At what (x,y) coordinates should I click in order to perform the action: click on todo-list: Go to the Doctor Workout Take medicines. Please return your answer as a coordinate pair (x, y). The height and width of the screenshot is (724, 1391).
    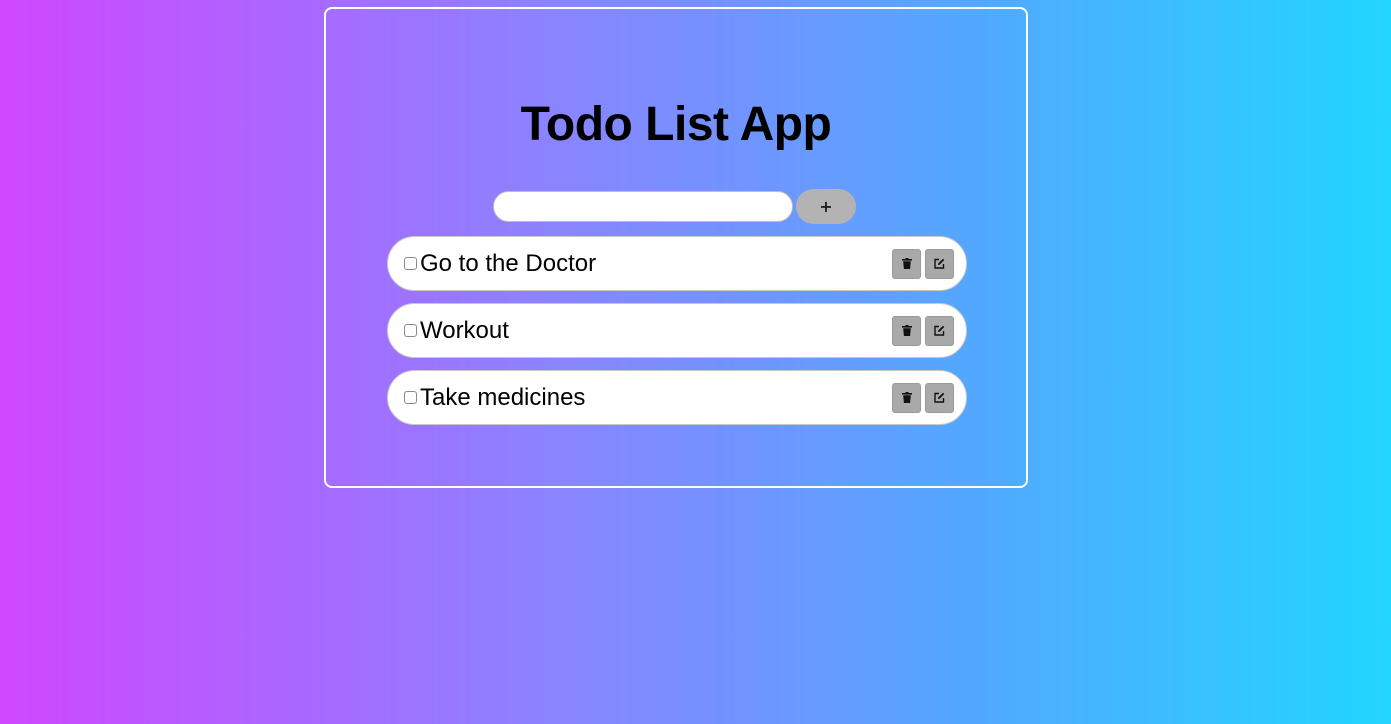
    Looking at the image, I should click on (677, 336).